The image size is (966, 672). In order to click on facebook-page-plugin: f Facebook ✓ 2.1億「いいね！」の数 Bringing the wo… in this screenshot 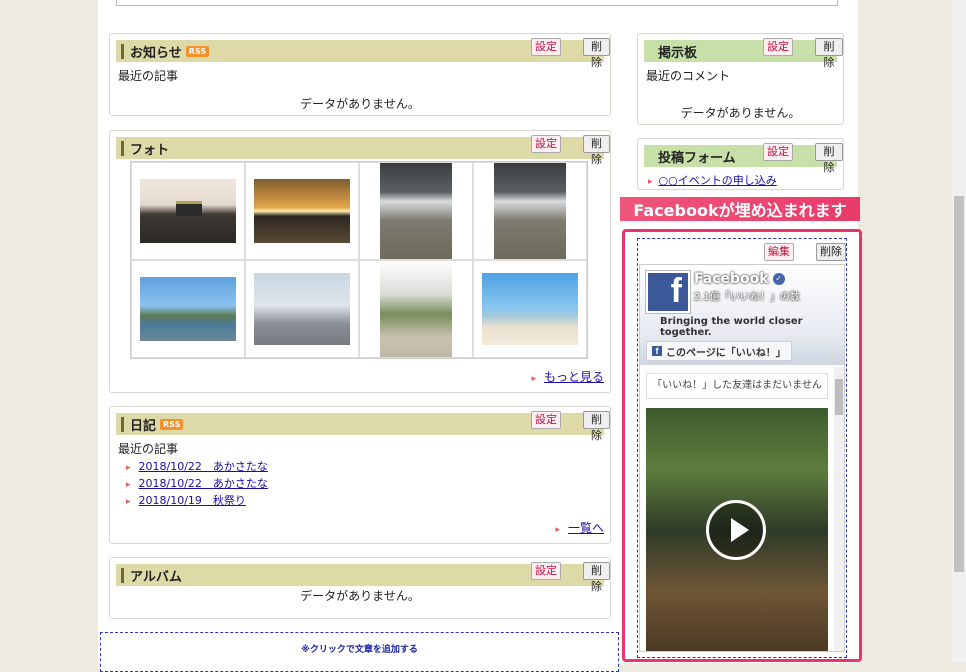, I will do `click(742, 458)`.